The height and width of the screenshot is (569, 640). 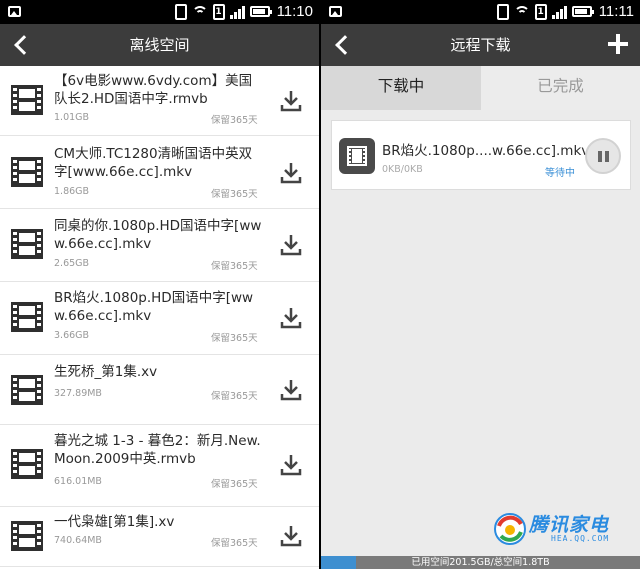 I want to click on status-time: 11:10, so click(x=294, y=11).